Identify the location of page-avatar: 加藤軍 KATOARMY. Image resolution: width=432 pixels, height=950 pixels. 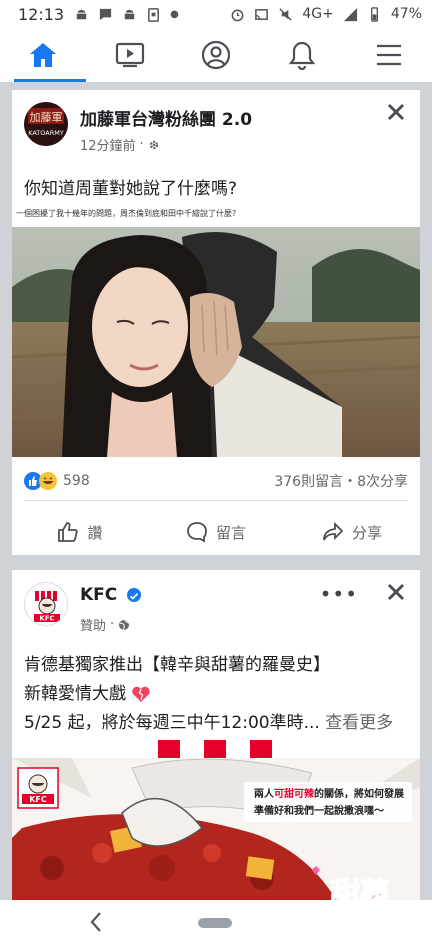
(46, 124).